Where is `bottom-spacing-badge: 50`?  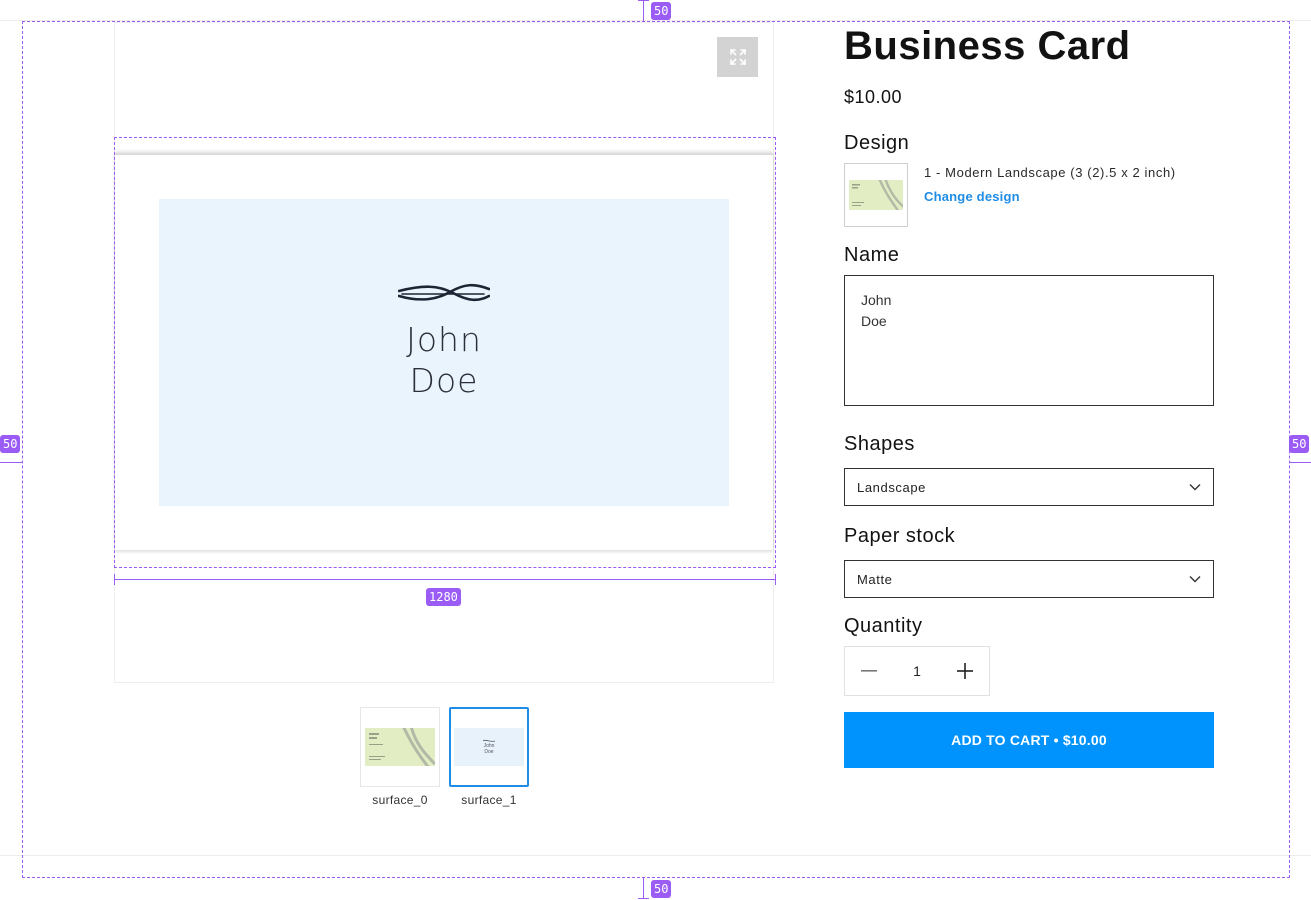 bottom-spacing-badge: 50 is located at coordinates (661, 889).